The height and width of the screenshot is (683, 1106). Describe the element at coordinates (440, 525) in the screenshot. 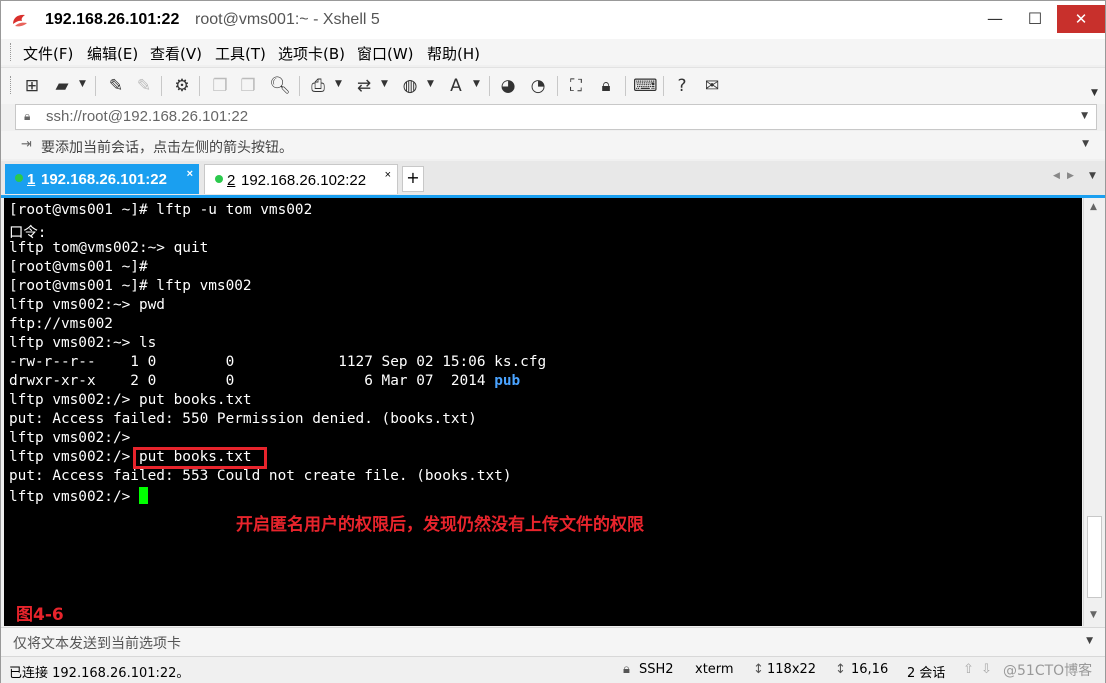

I see `annotation-text: 开启匿名用户的权限后，发现仍然没有上传文件的权限` at that location.